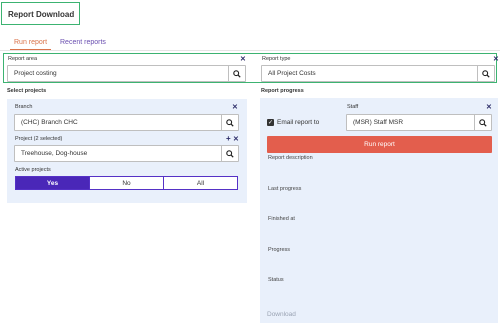  I want to click on download-link: Download, so click(281, 314).